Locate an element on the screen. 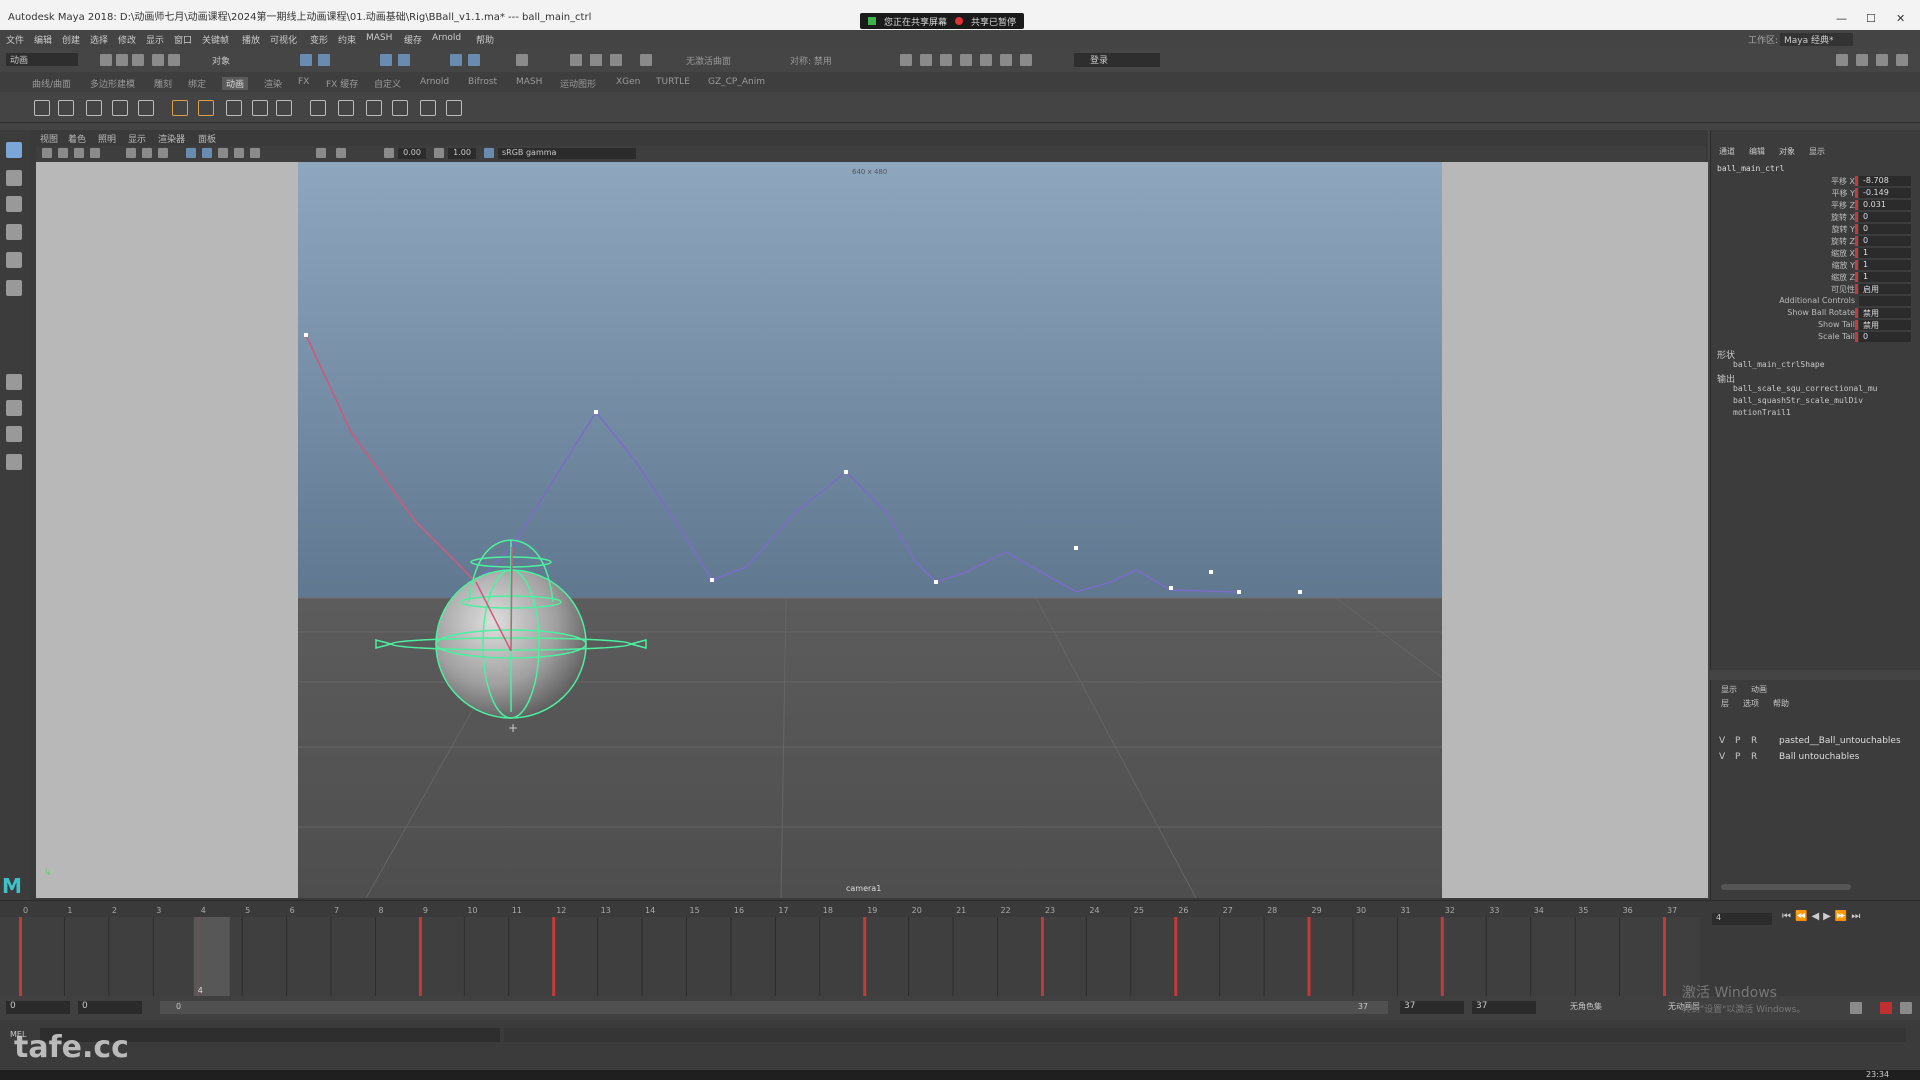 The width and height of the screenshot is (1920, 1080). view-transform-dropdown: sRGB gamma is located at coordinates (567, 153).